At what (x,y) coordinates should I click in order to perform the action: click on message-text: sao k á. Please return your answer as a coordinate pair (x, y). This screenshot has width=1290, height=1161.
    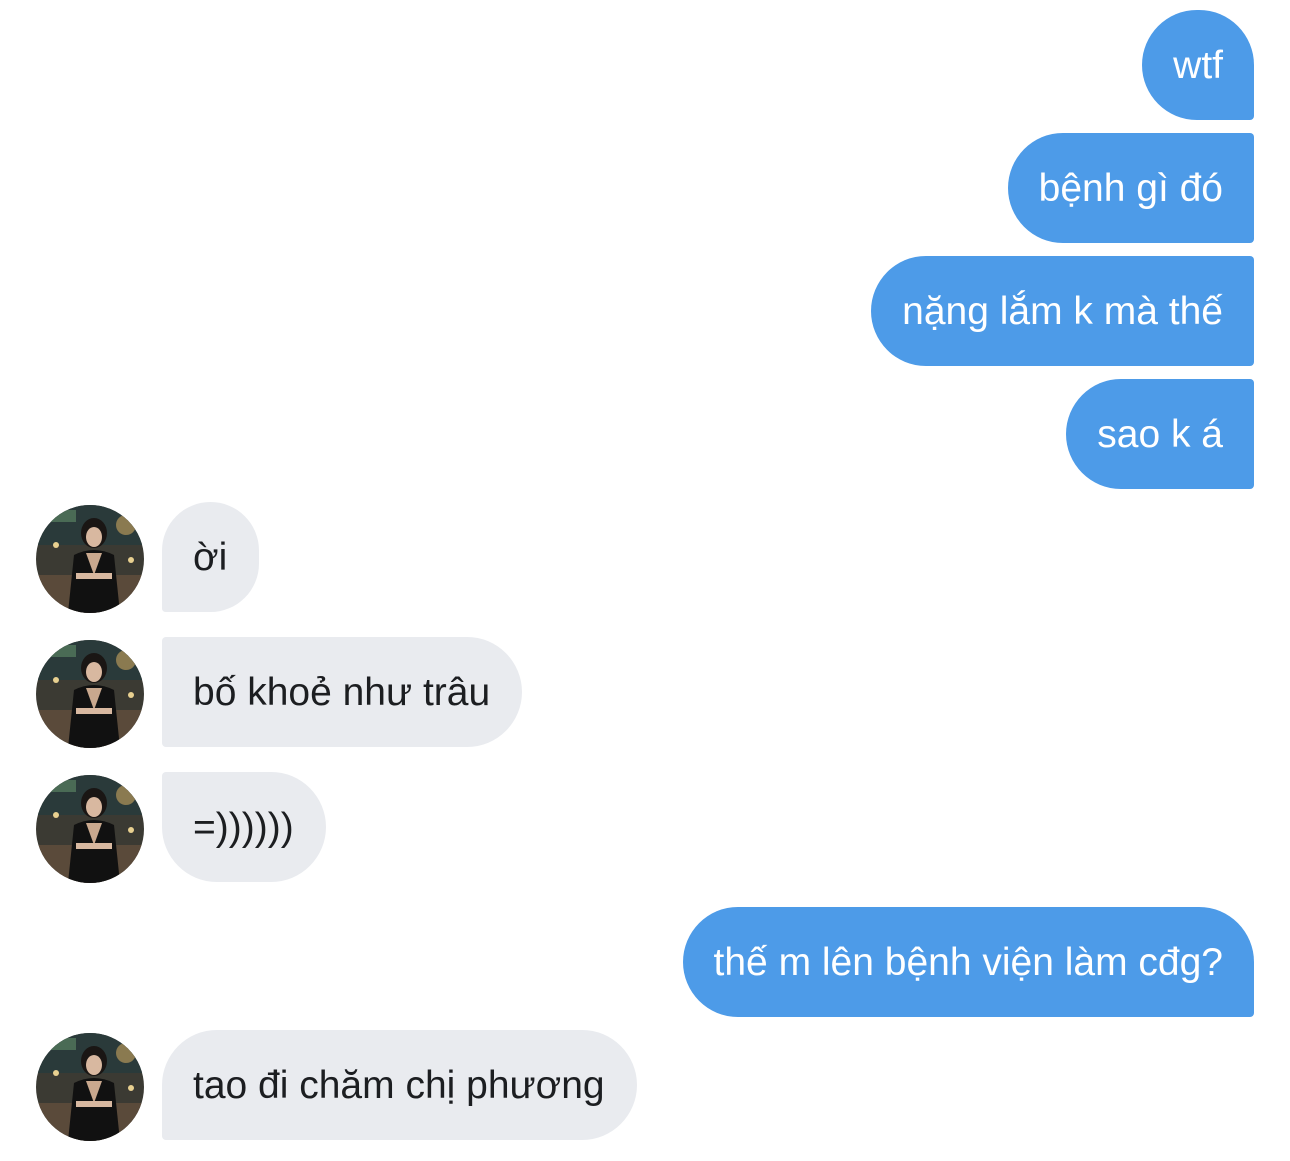
    Looking at the image, I should click on (1160, 434).